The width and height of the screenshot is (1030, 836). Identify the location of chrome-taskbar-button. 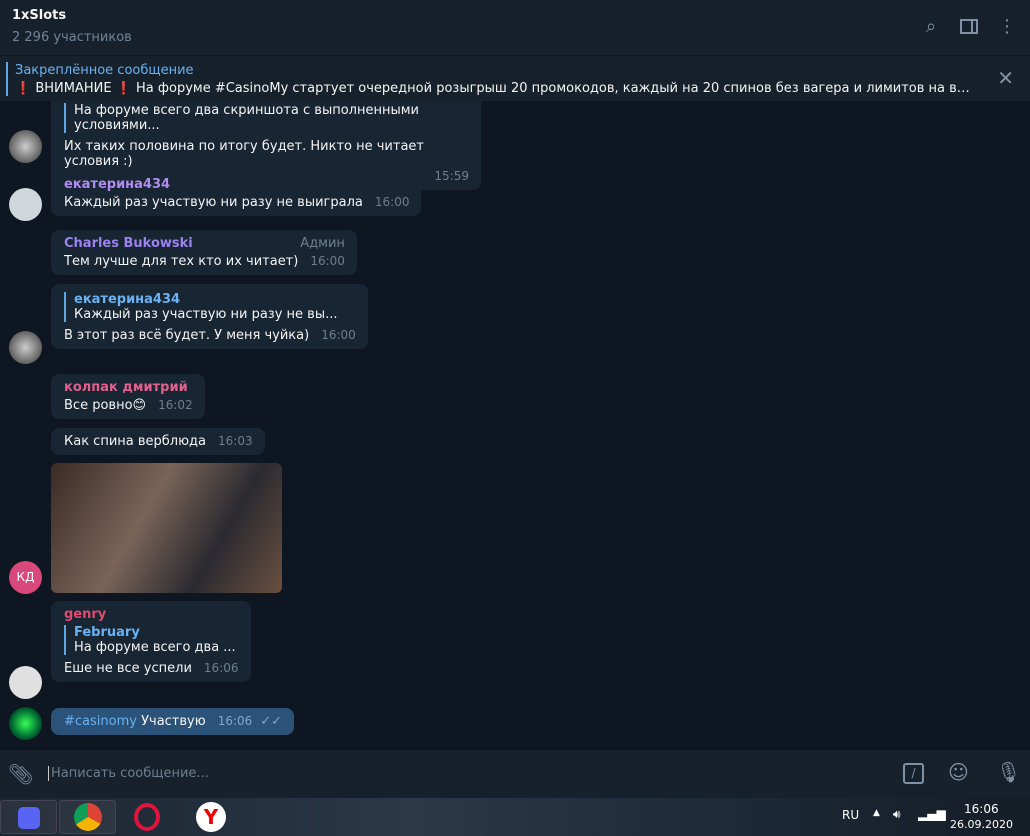
(87, 817).